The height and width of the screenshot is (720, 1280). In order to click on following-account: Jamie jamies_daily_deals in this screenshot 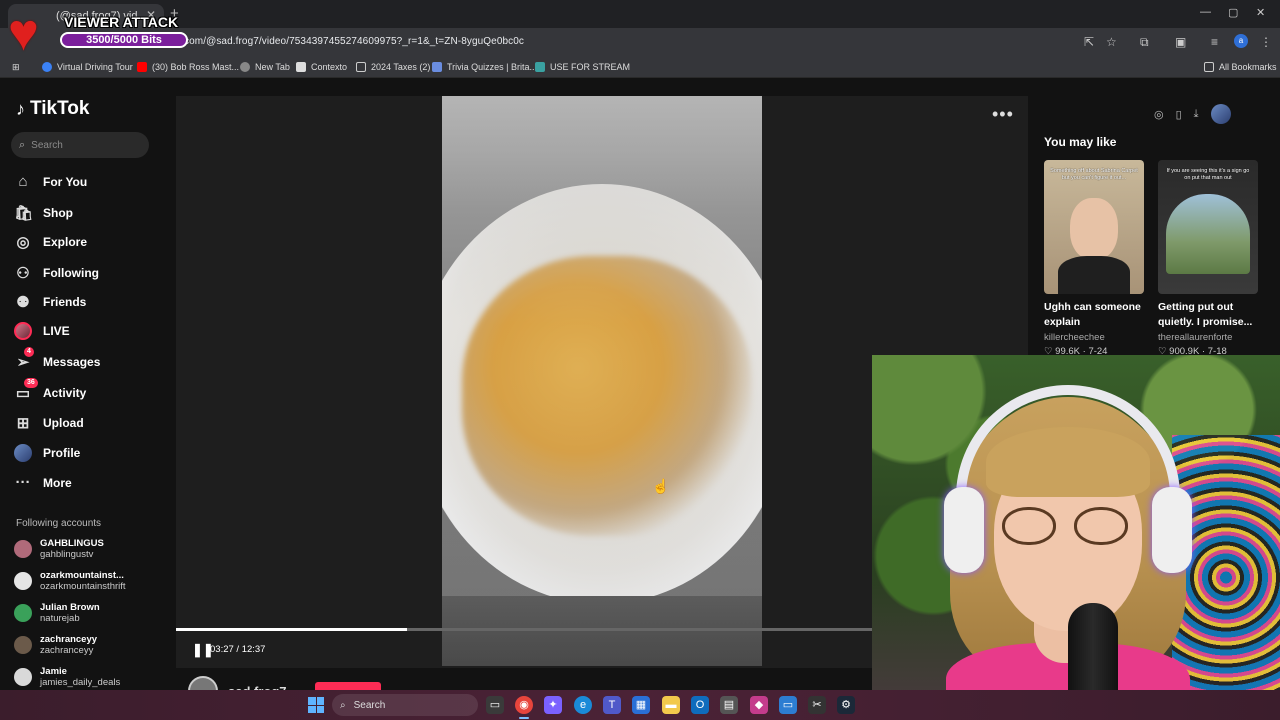, I will do `click(67, 677)`.